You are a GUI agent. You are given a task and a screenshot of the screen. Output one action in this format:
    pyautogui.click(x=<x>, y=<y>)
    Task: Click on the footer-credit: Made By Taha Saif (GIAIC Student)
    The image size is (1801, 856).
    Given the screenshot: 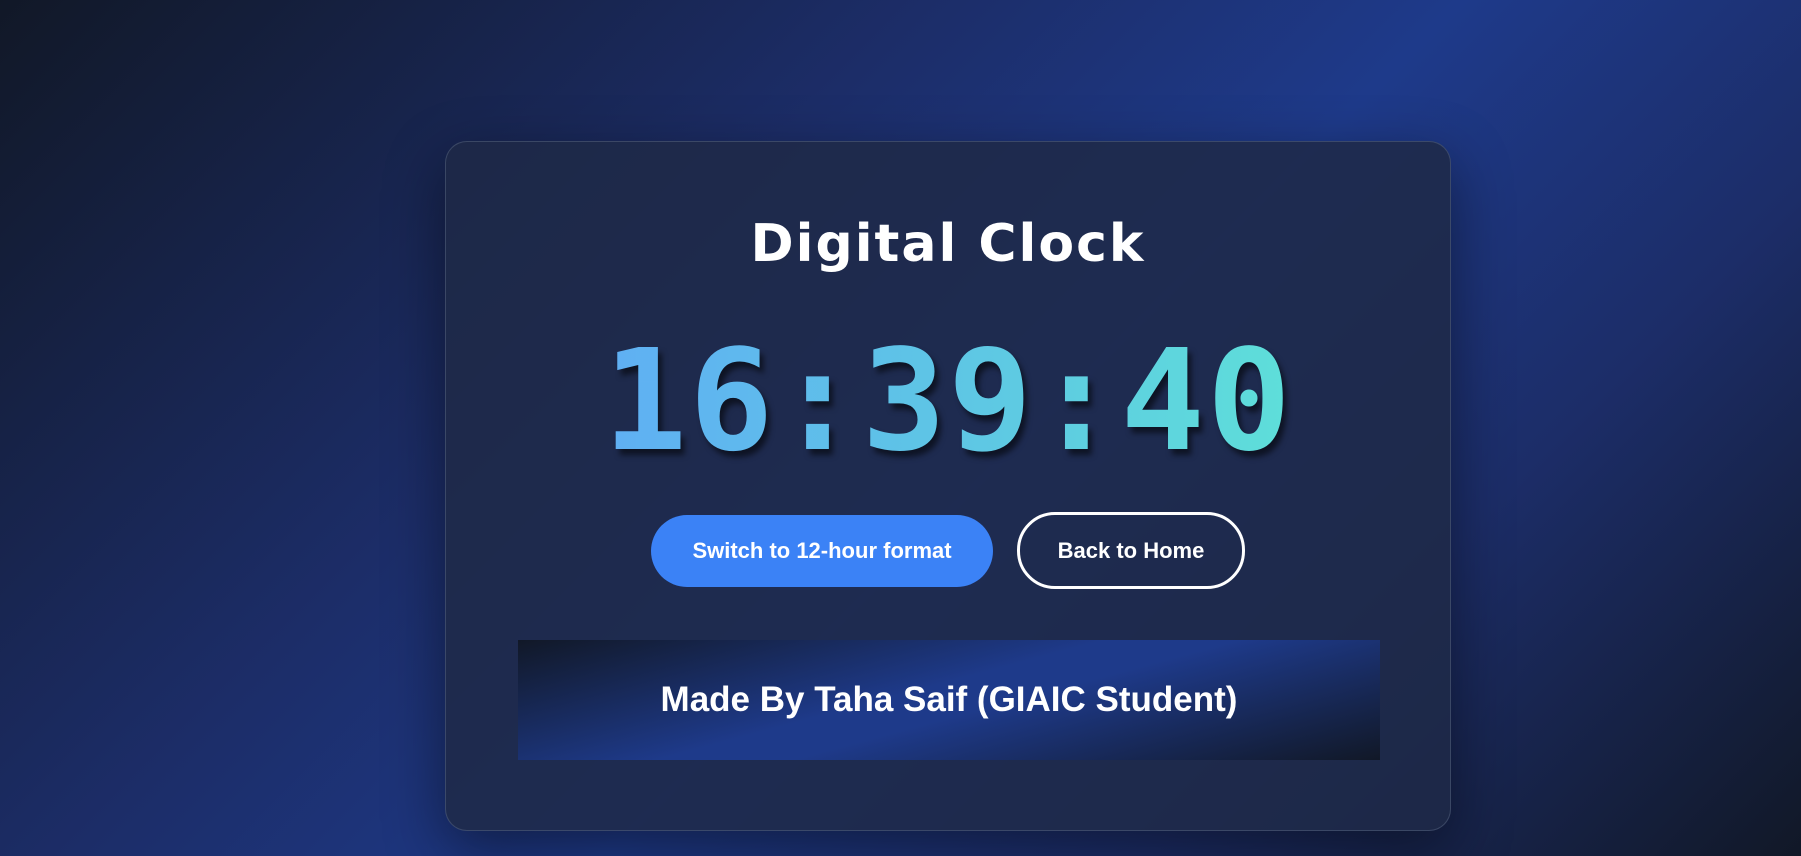 What is the action you would take?
    pyautogui.click(x=949, y=699)
    